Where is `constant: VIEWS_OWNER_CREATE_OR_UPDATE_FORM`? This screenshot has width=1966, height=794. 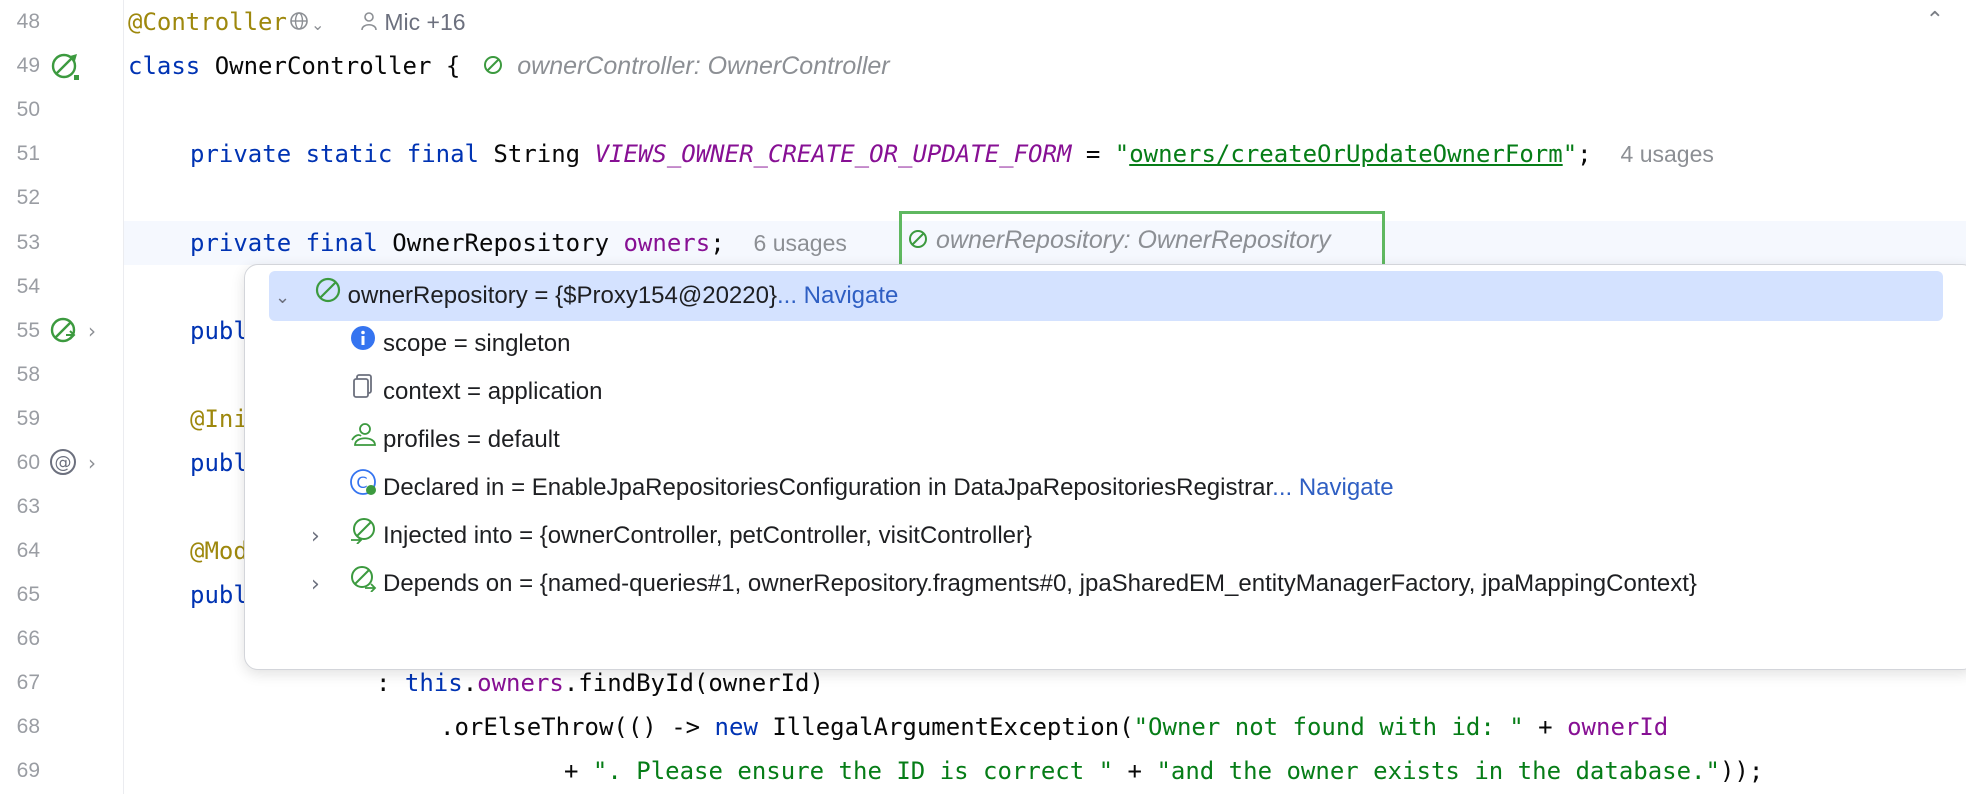 constant: VIEWS_OWNER_CREATE_OR_UPDATE_FORM is located at coordinates (833, 154).